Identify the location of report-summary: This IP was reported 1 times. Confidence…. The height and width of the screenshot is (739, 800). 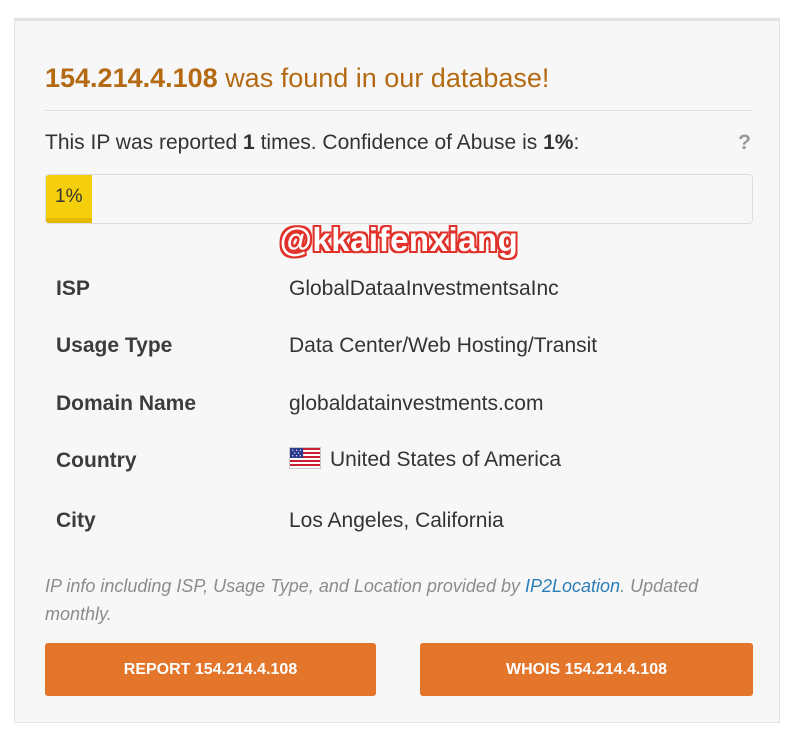
(312, 143).